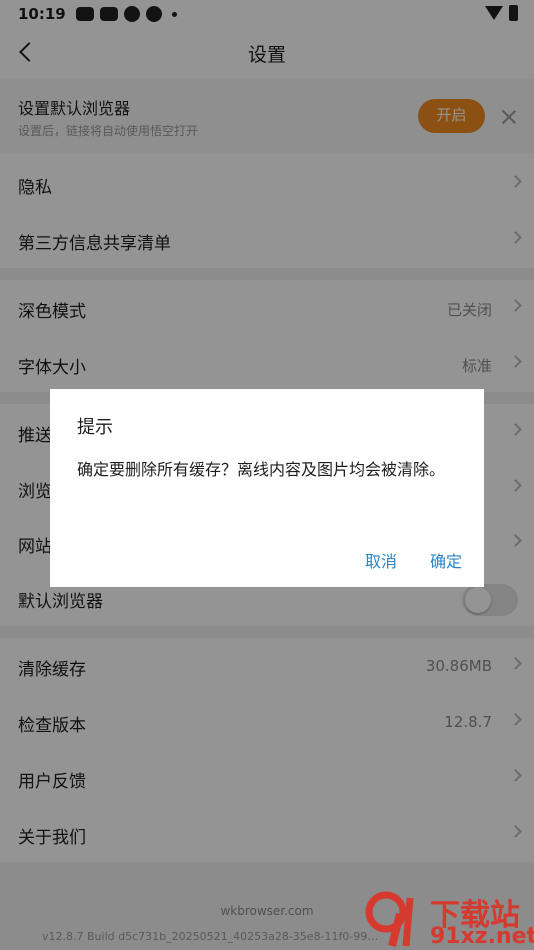 This screenshot has height=950, width=534. What do you see at coordinates (448, 920) in the screenshot?
I see `watermark: 下载站 91xz.net` at bounding box center [448, 920].